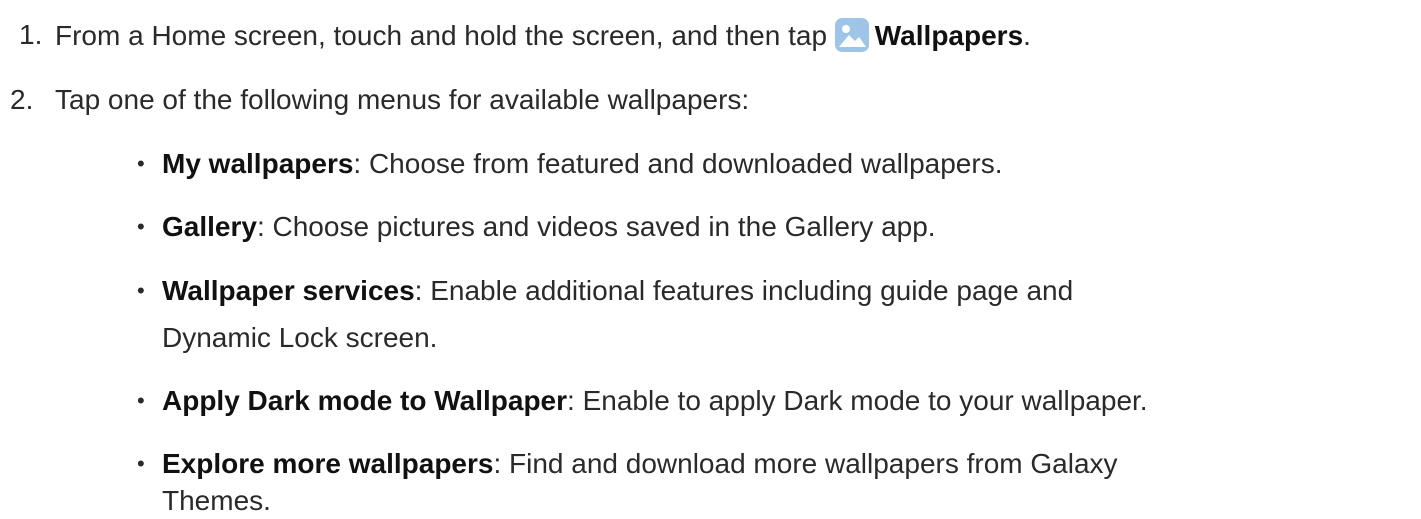 The image size is (1421, 519). What do you see at coordinates (216, 500) in the screenshot?
I see `bullet-continuation: Themes.` at bounding box center [216, 500].